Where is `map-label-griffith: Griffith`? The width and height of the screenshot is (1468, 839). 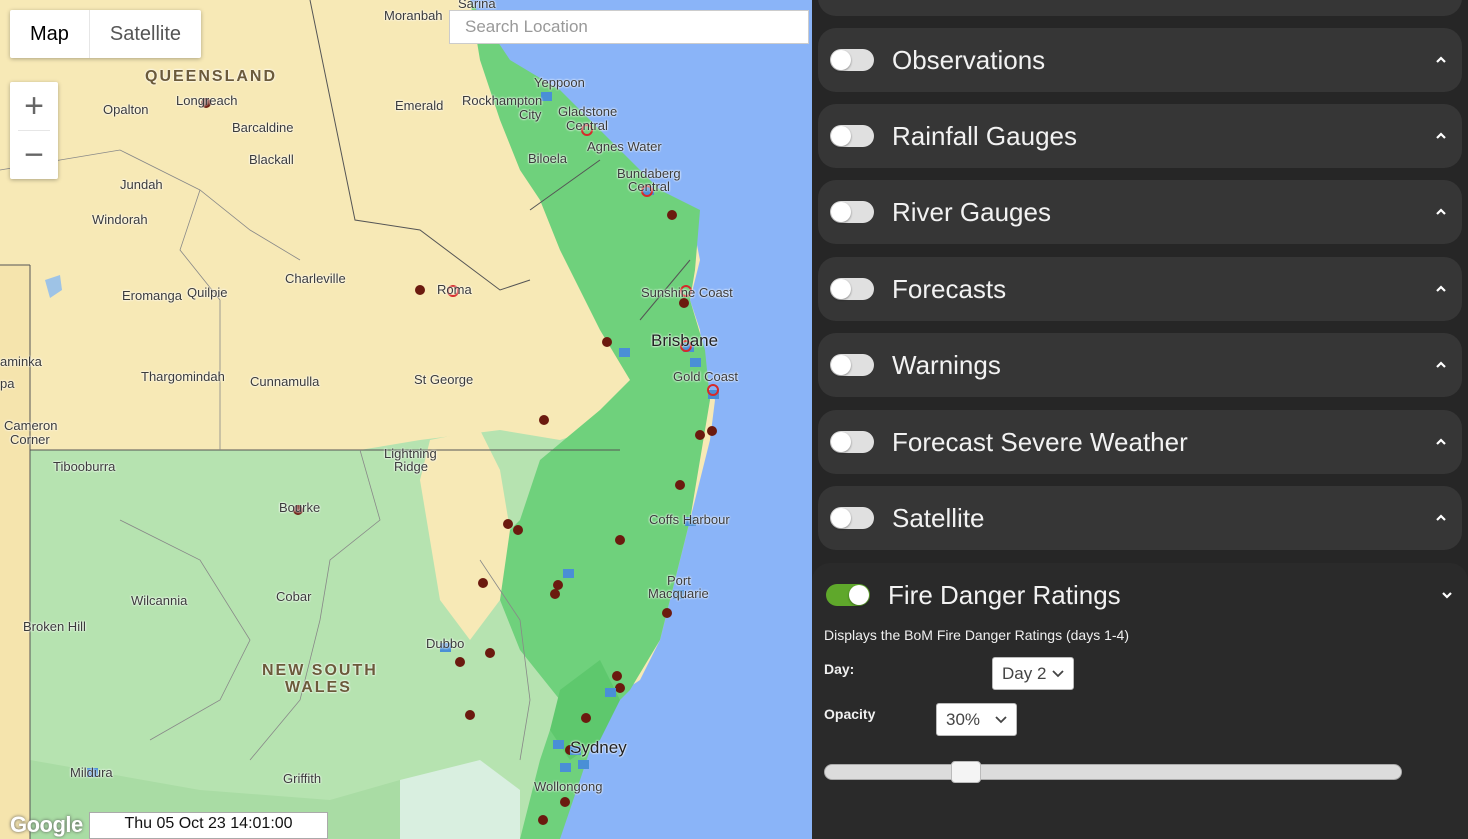 map-label-griffith: Griffith is located at coordinates (302, 778).